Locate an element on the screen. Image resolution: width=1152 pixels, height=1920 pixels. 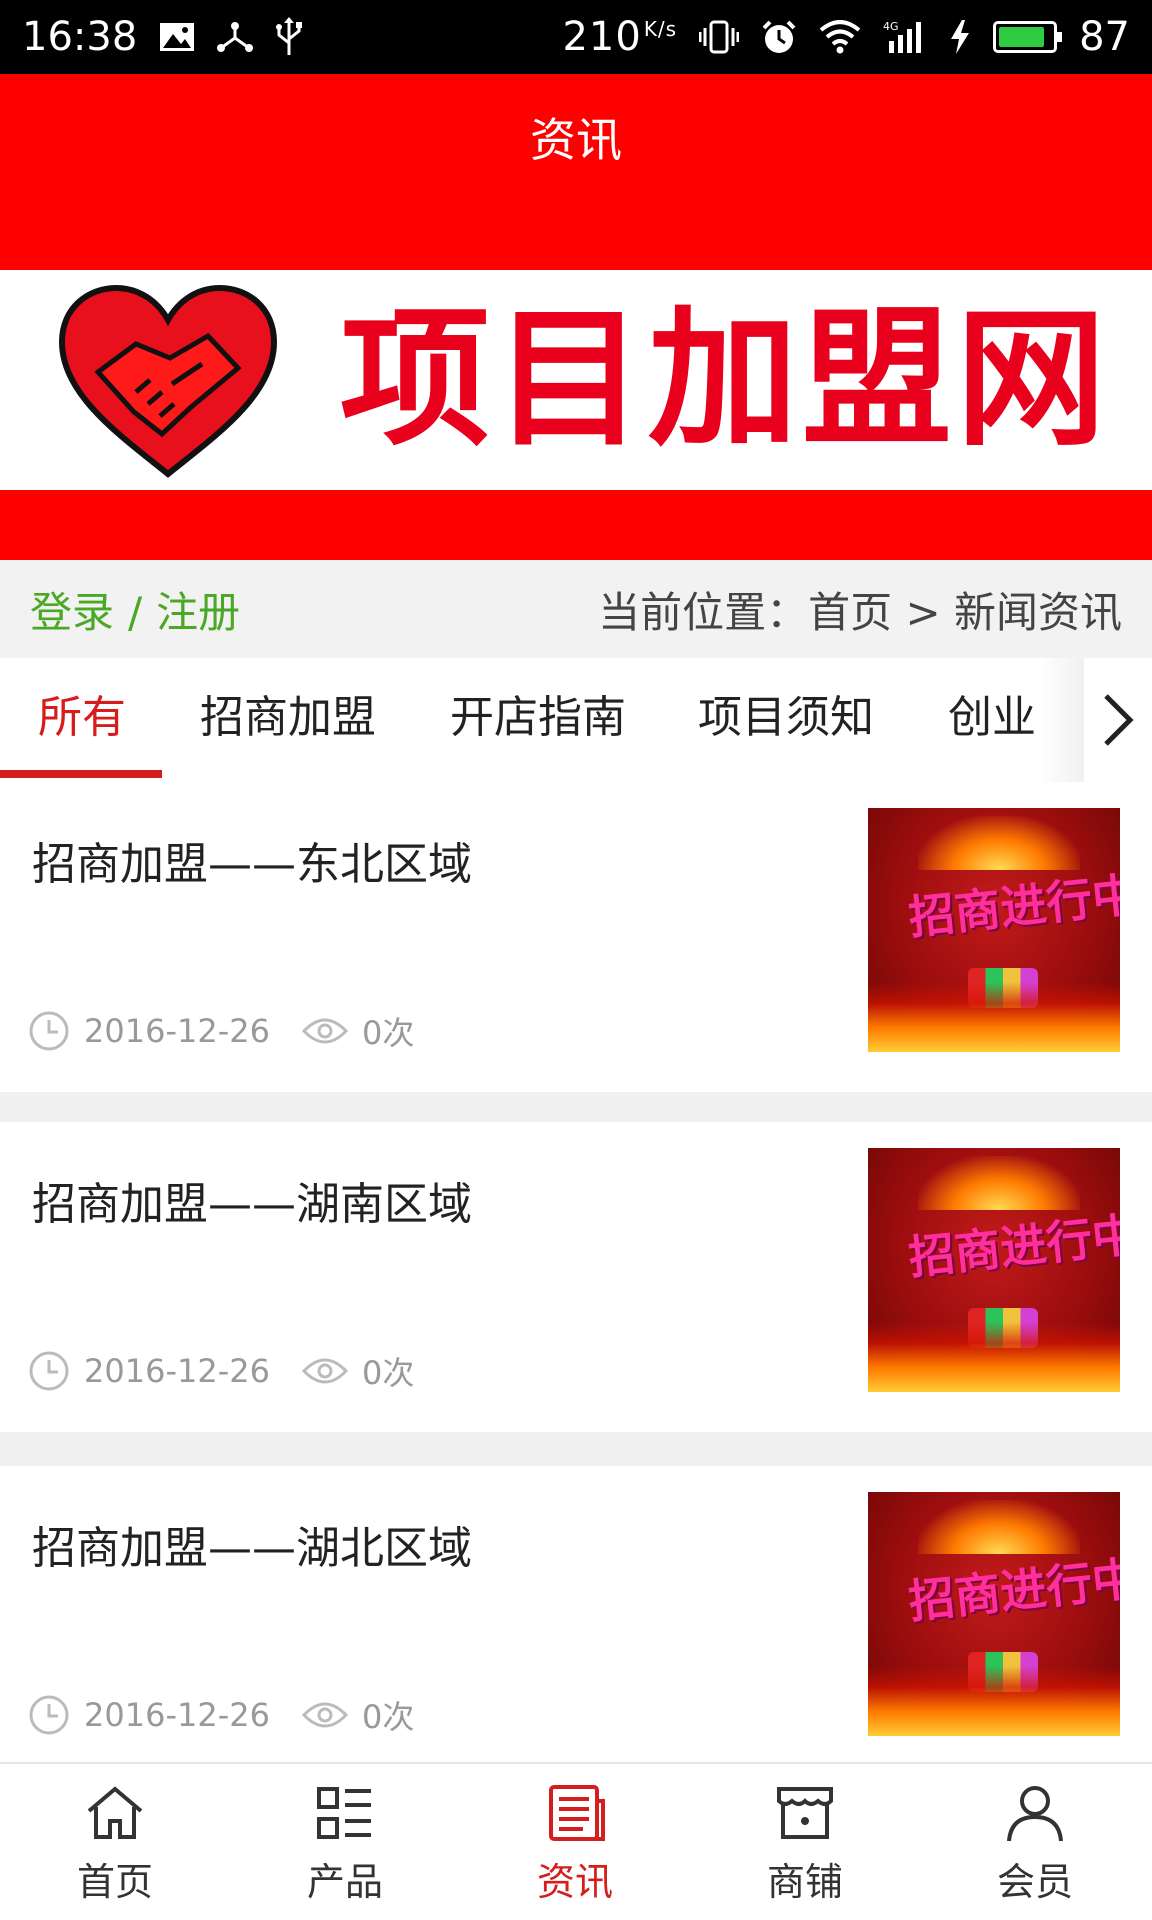
auth-links: 登录 / 注册 is located at coordinates (135, 609).